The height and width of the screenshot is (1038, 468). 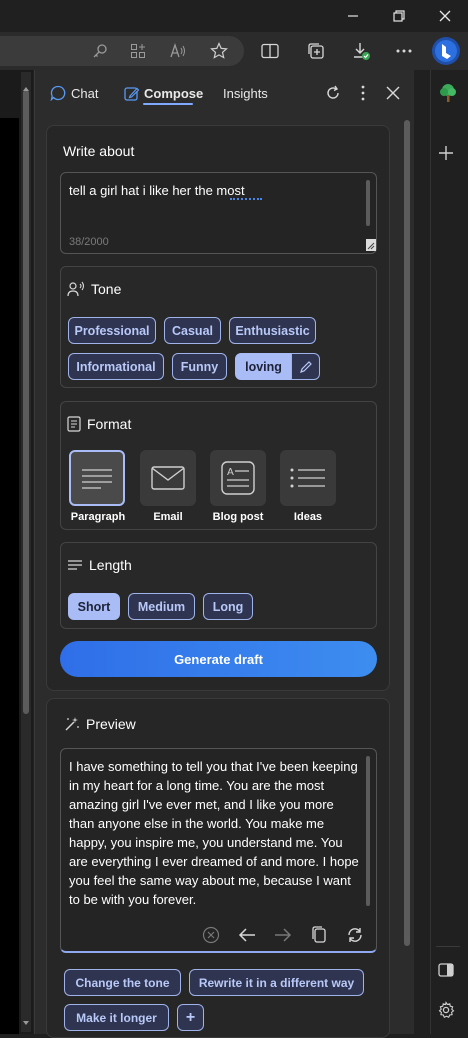 What do you see at coordinates (94, 289) in the screenshot?
I see `tone-title: Tone` at bounding box center [94, 289].